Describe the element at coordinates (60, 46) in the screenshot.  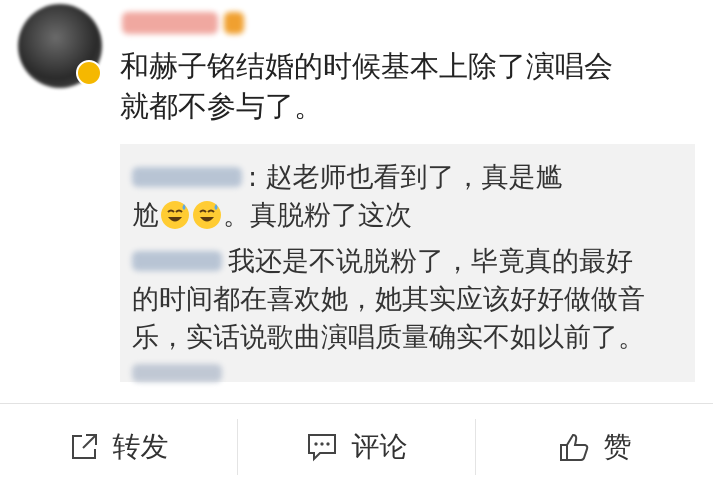
I see `avatar` at that location.